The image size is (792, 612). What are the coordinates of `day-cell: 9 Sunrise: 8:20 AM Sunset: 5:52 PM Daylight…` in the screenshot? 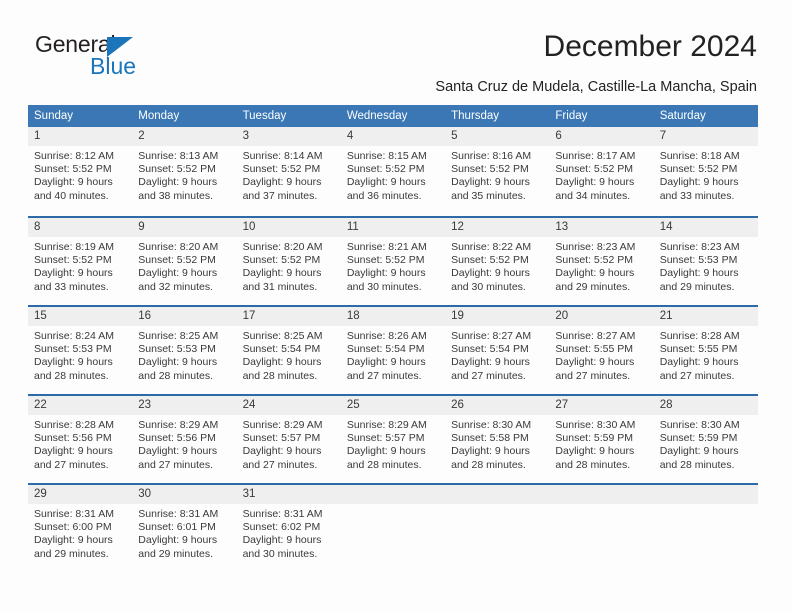 It's located at (184, 260).